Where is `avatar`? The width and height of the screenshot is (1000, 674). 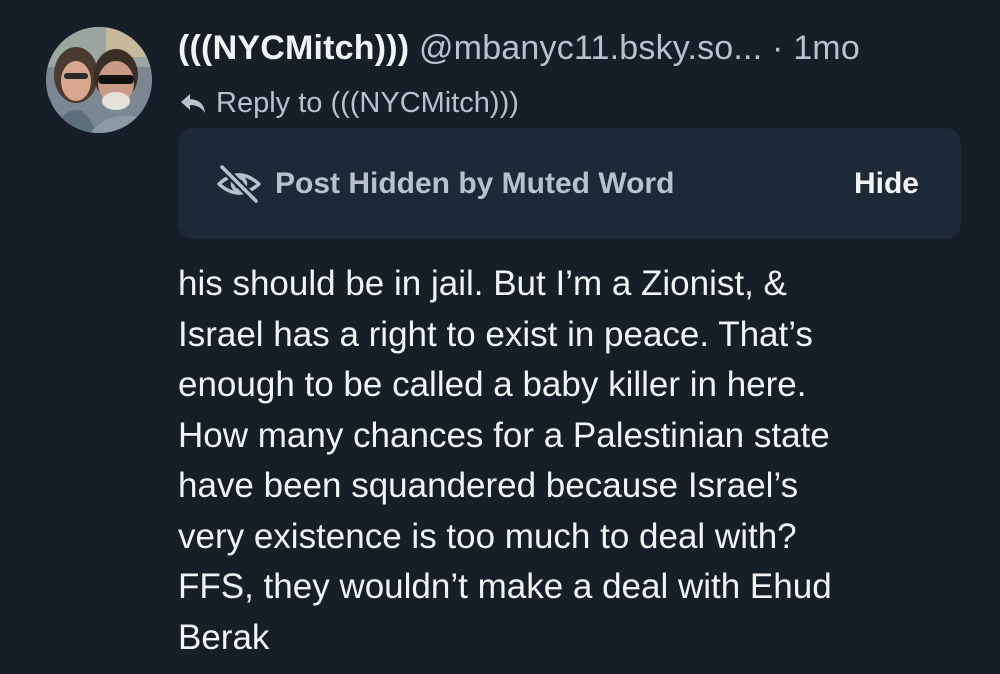
avatar is located at coordinates (99, 80).